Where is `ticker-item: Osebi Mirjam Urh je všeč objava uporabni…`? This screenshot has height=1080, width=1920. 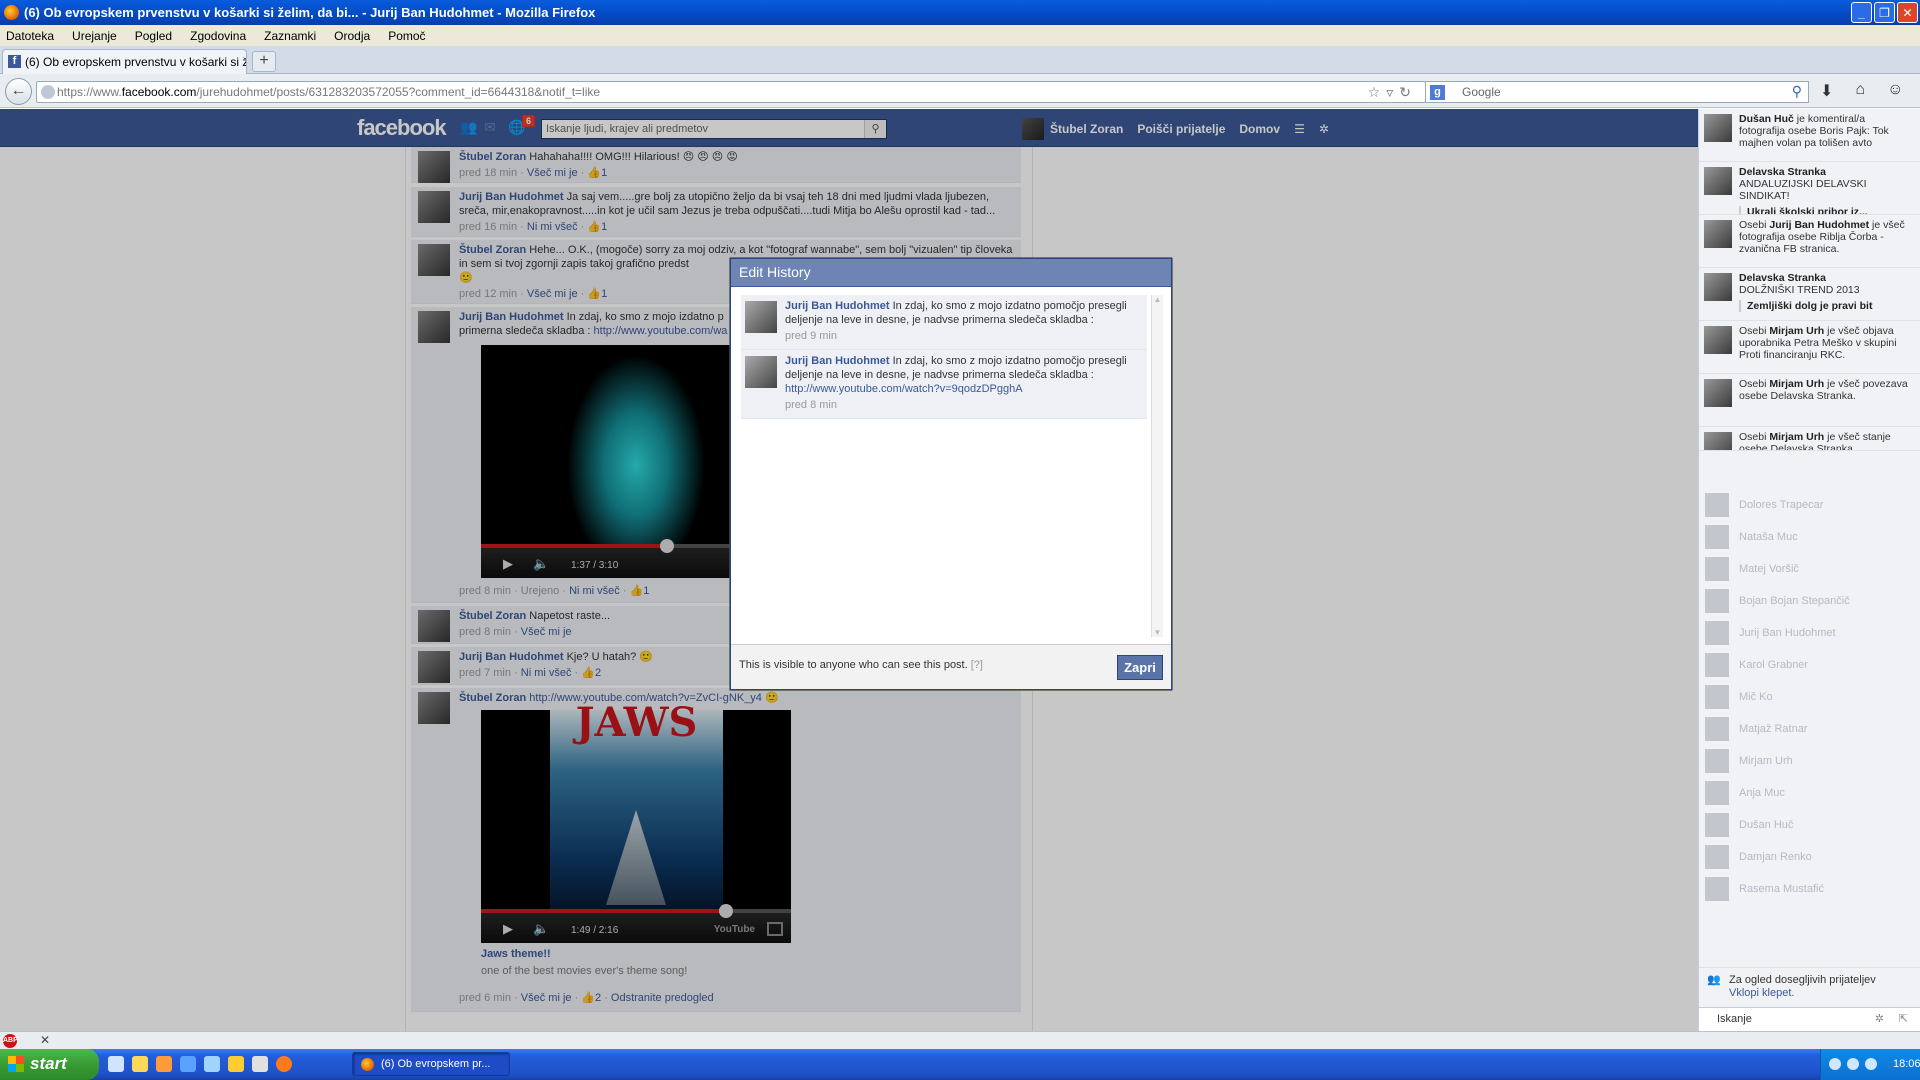
ticker-item: Osebi Mirjam Urh je všeč objava uporabni… is located at coordinates (1809, 347).